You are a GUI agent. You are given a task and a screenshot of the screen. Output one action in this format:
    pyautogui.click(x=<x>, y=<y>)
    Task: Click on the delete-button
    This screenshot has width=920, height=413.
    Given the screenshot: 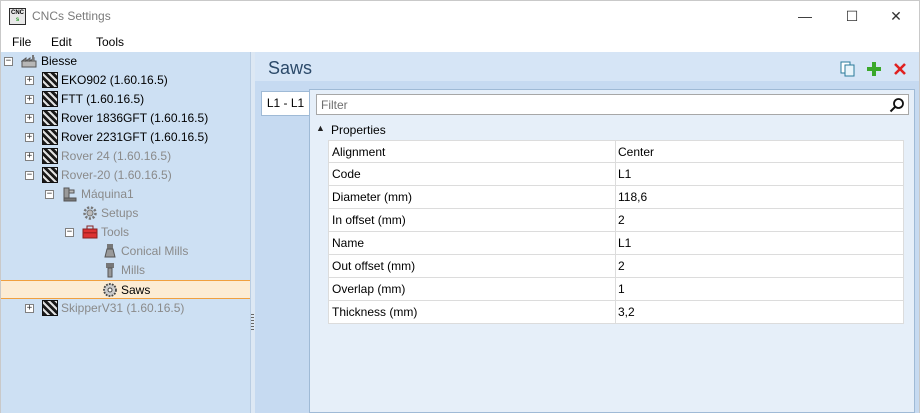 What is the action you would take?
    pyautogui.click(x=900, y=69)
    